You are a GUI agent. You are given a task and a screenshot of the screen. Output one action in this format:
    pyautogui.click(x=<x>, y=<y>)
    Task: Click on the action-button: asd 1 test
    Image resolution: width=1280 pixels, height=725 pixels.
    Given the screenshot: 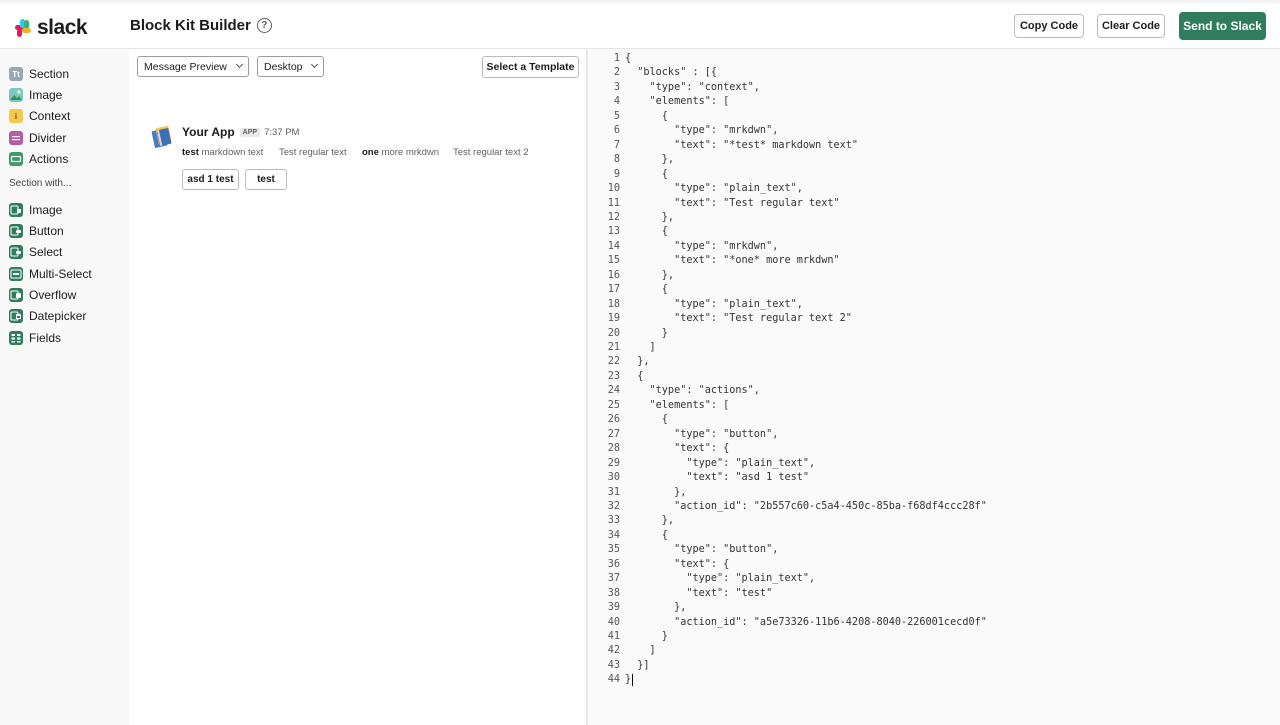 What is the action you would take?
    pyautogui.click(x=210, y=179)
    